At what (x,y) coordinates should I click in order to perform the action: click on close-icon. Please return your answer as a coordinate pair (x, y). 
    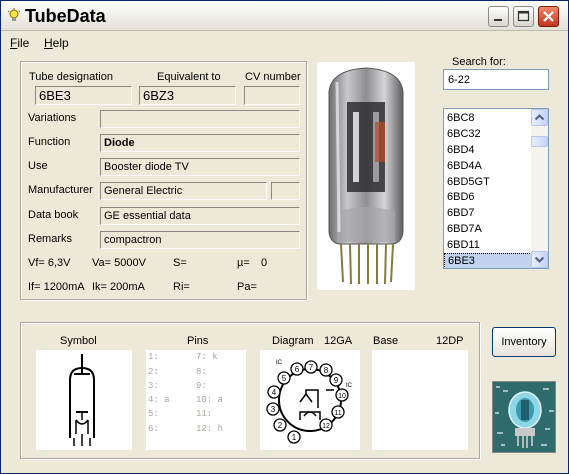
    Looking at the image, I should click on (548, 16).